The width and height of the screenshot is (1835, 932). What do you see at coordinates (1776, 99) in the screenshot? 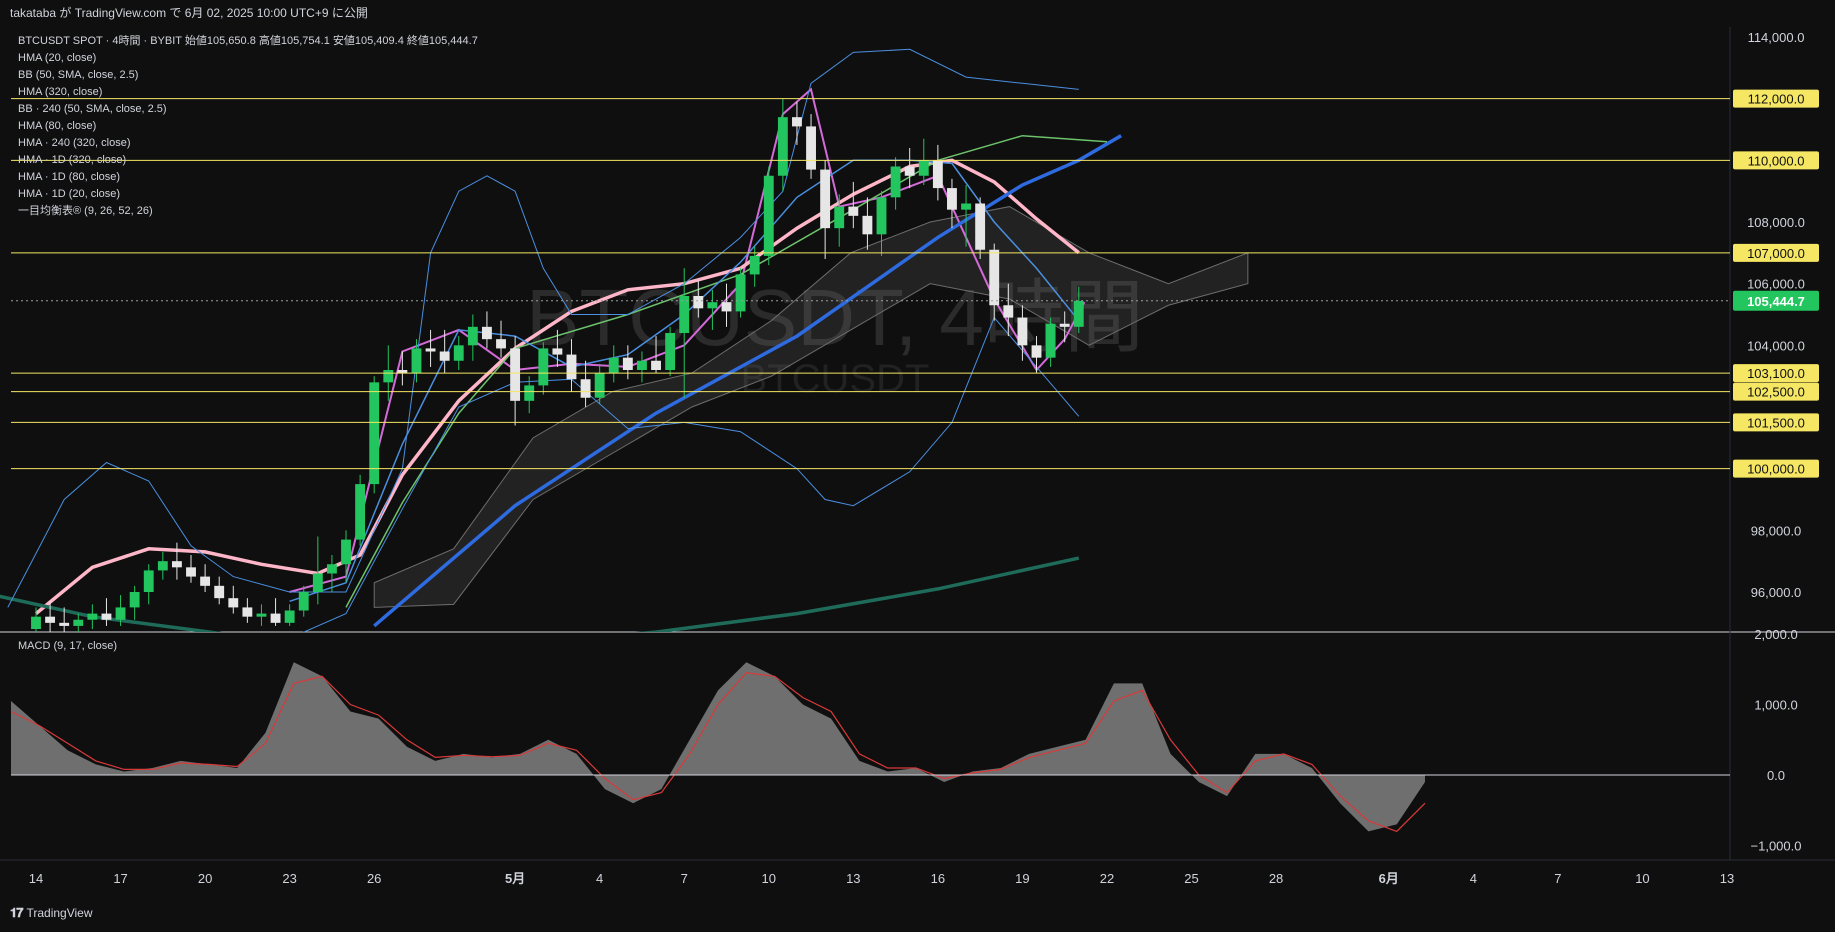
I see `price-level-label: 112,000.0` at bounding box center [1776, 99].